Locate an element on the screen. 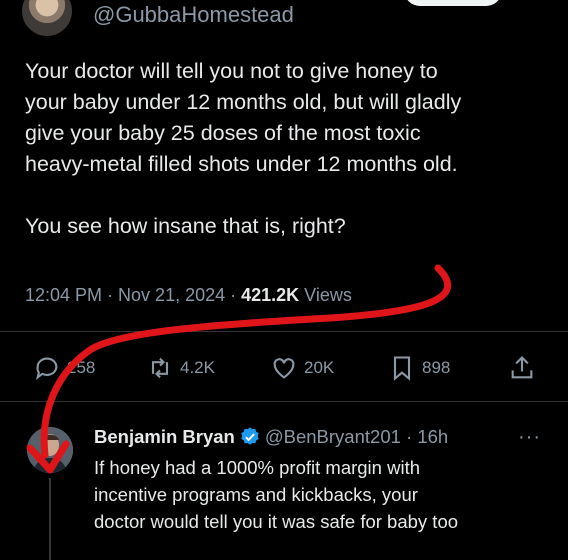 This screenshot has width=568, height=560. tweet-timestamp: 12:04 PM · Nov 21, 2024 · is located at coordinates (133, 295).